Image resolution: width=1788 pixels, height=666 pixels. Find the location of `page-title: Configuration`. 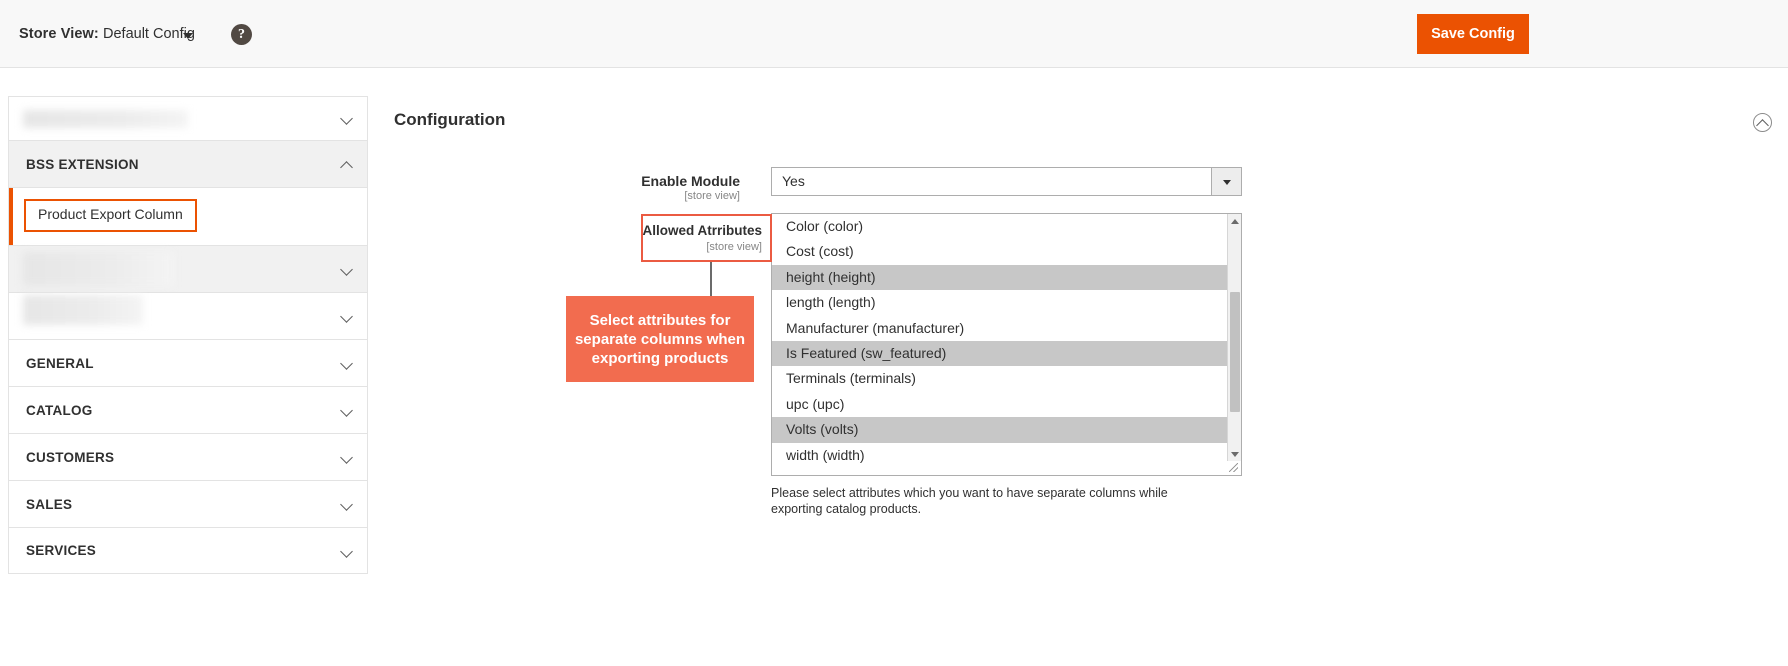

page-title: Configuration is located at coordinates (450, 119).